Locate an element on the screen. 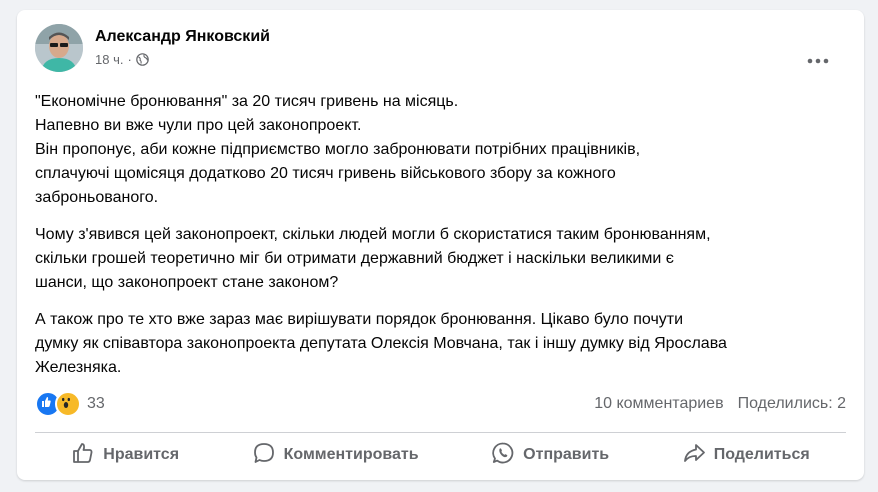  wow-reaction-icon is located at coordinates (68, 404).